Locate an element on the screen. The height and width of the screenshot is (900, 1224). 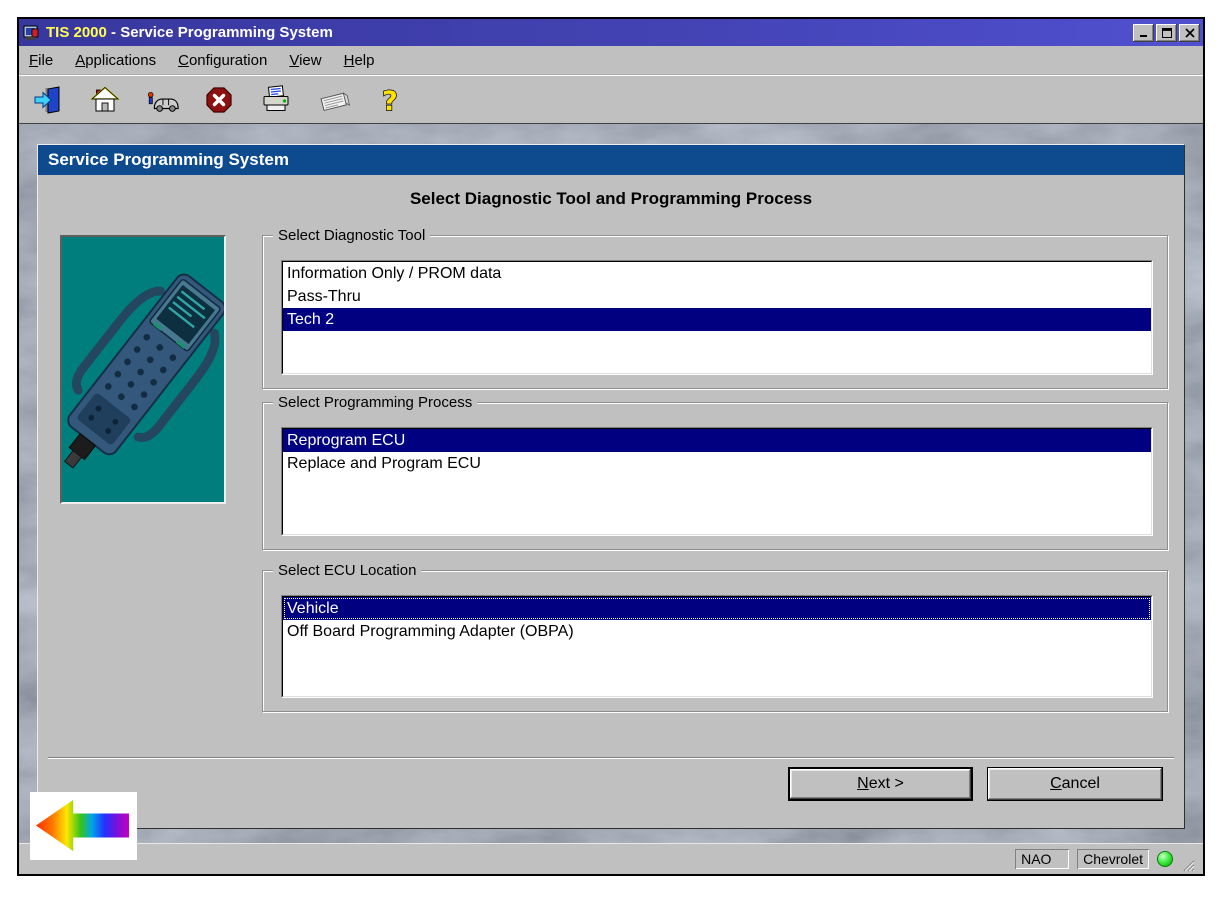
toolbar-documentation-button is located at coordinates (333, 100).